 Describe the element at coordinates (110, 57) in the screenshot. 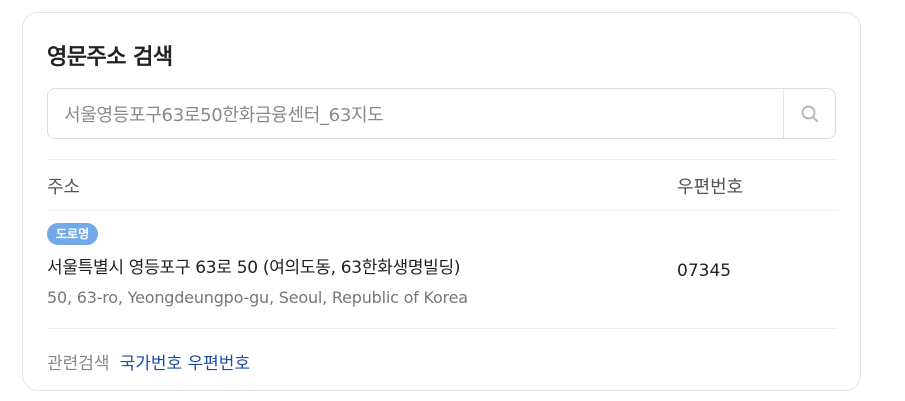

I see `card-title: 영문주소 검색` at that location.